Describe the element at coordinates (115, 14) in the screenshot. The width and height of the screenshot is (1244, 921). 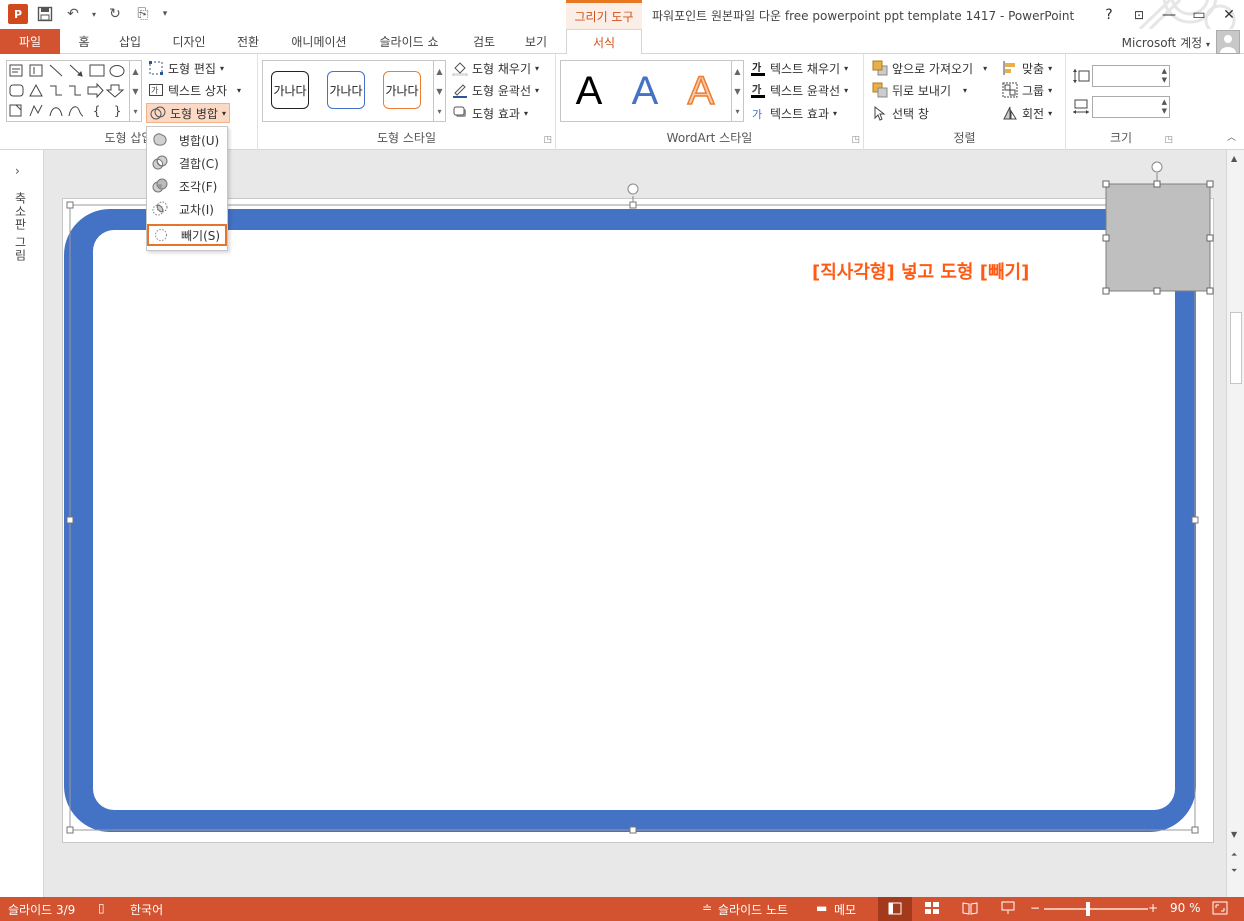
I see `redo-icon: ↻` at that location.